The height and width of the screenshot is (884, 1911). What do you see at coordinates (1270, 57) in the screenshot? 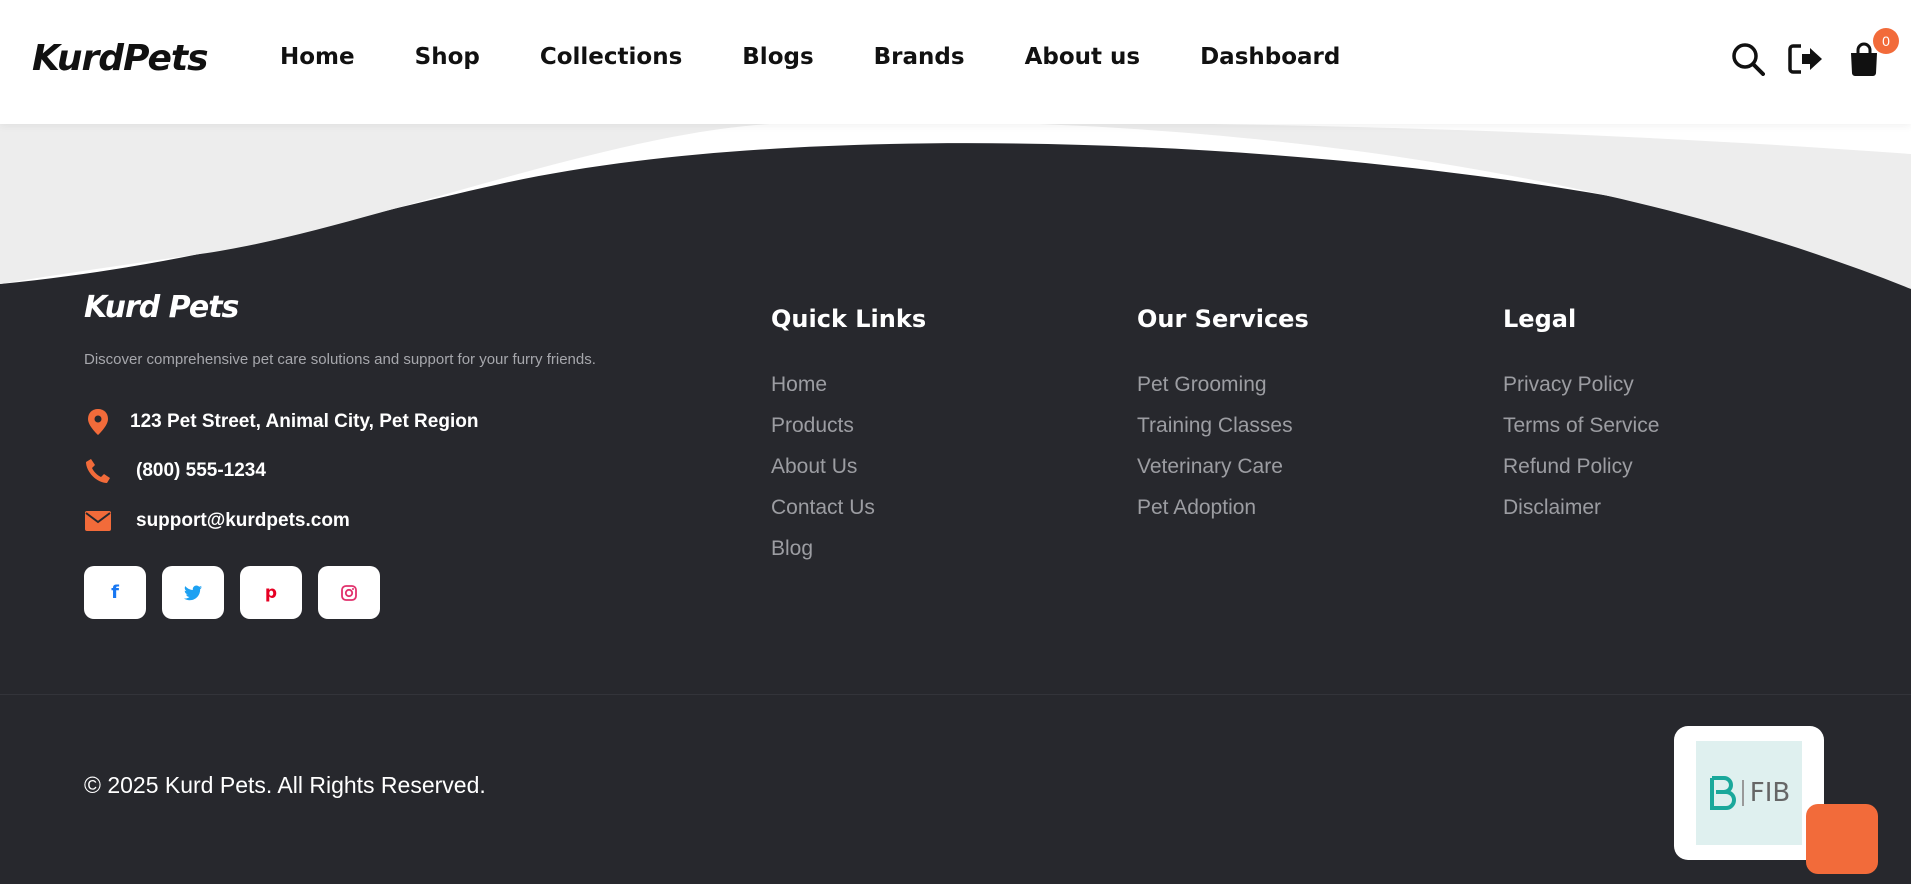
I see `nav-dashboard: Dashboard` at bounding box center [1270, 57].